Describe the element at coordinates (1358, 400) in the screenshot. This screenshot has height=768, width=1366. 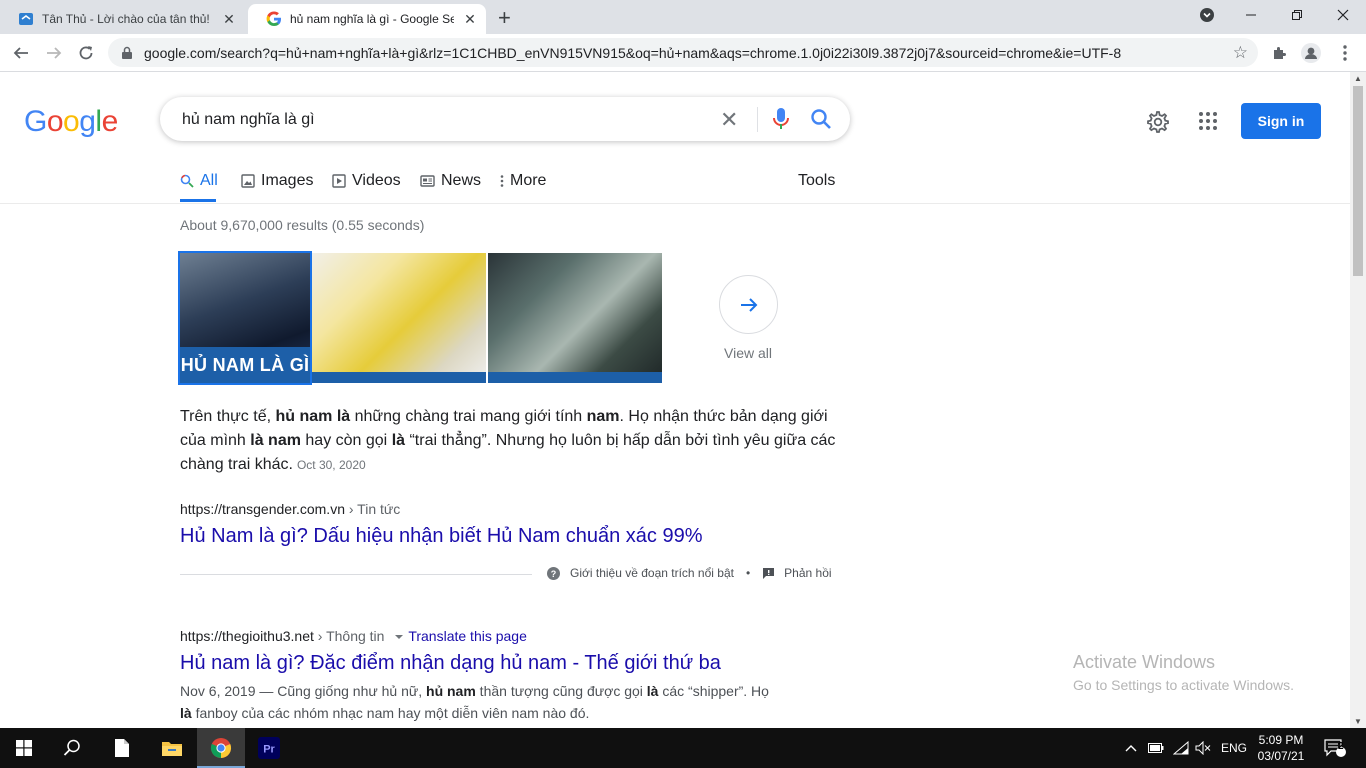
I see `page-scrollbar: ▲ ▼` at that location.